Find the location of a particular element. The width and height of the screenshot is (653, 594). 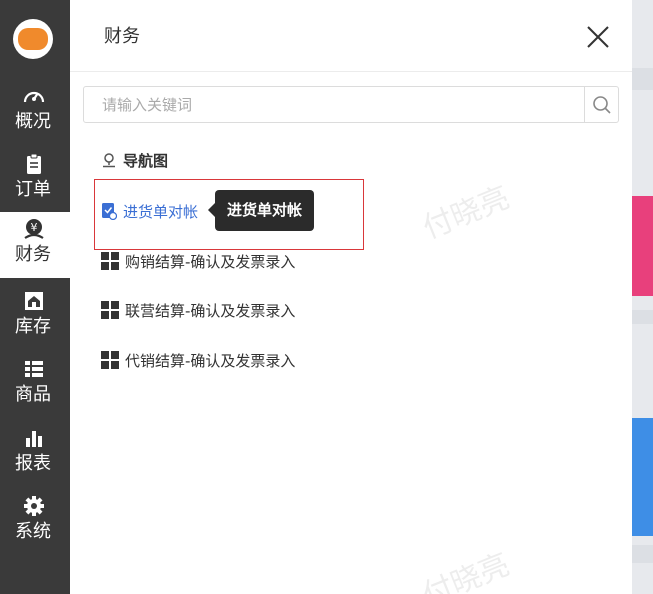

sidebar-item-orders: 订单 is located at coordinates (35, 180).